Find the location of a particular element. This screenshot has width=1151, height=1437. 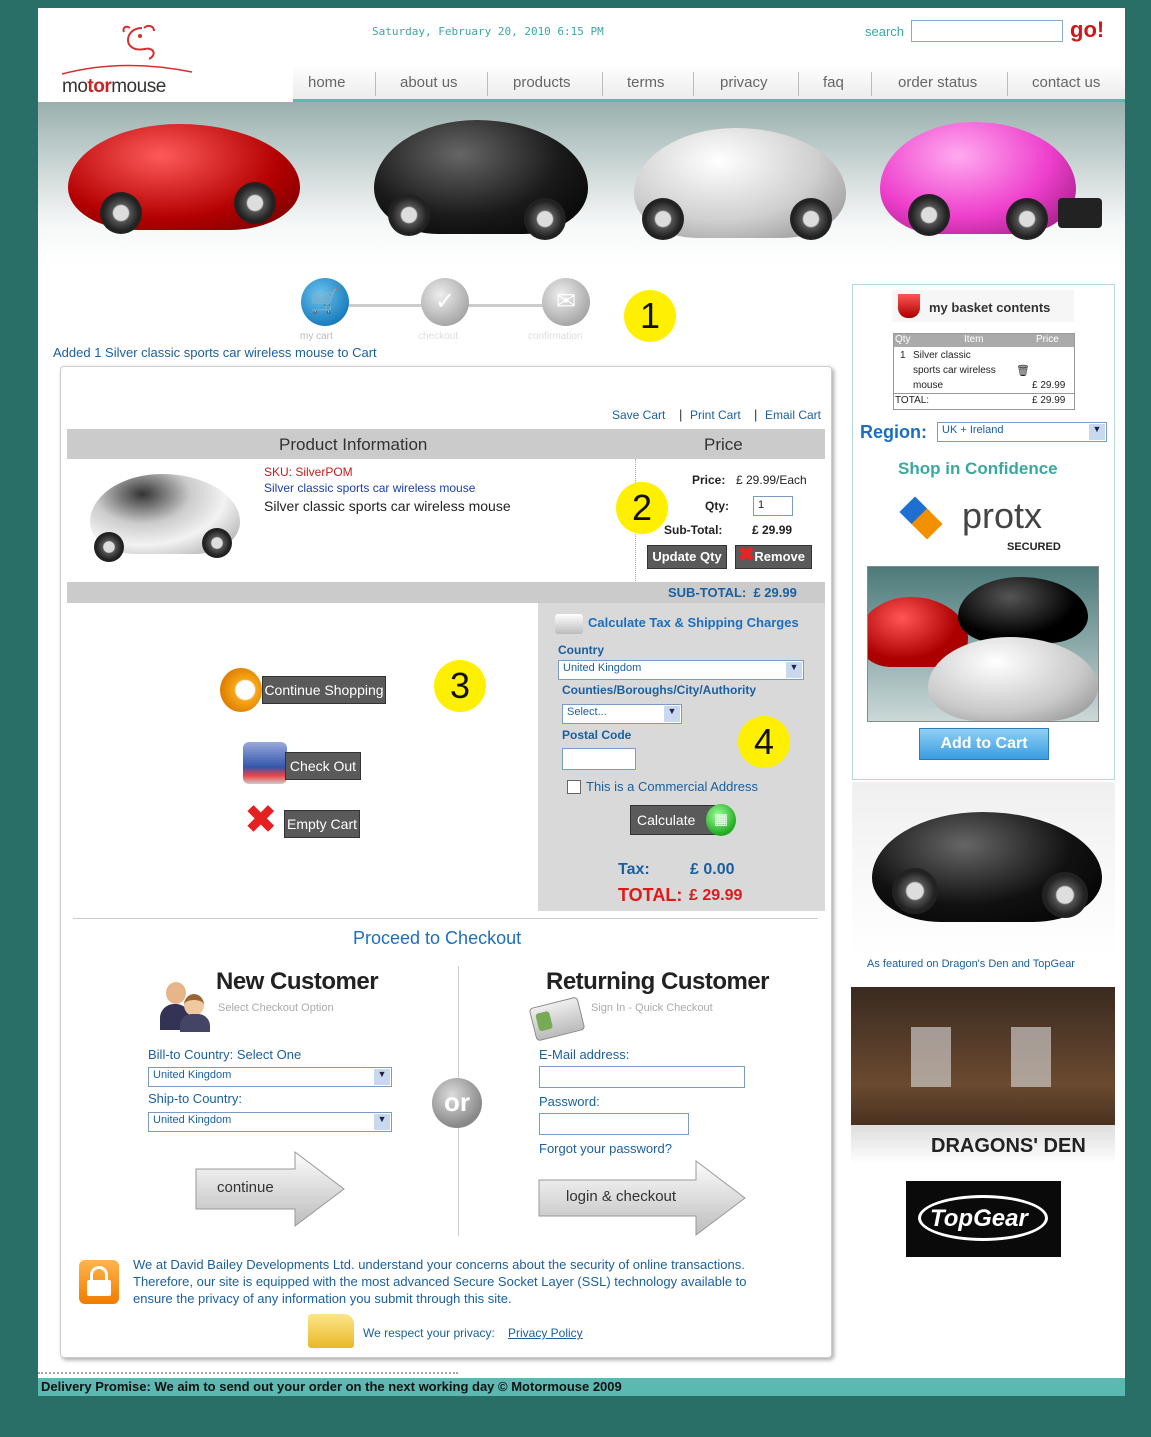

region-label: Region: is located at coordinates (893, 432).